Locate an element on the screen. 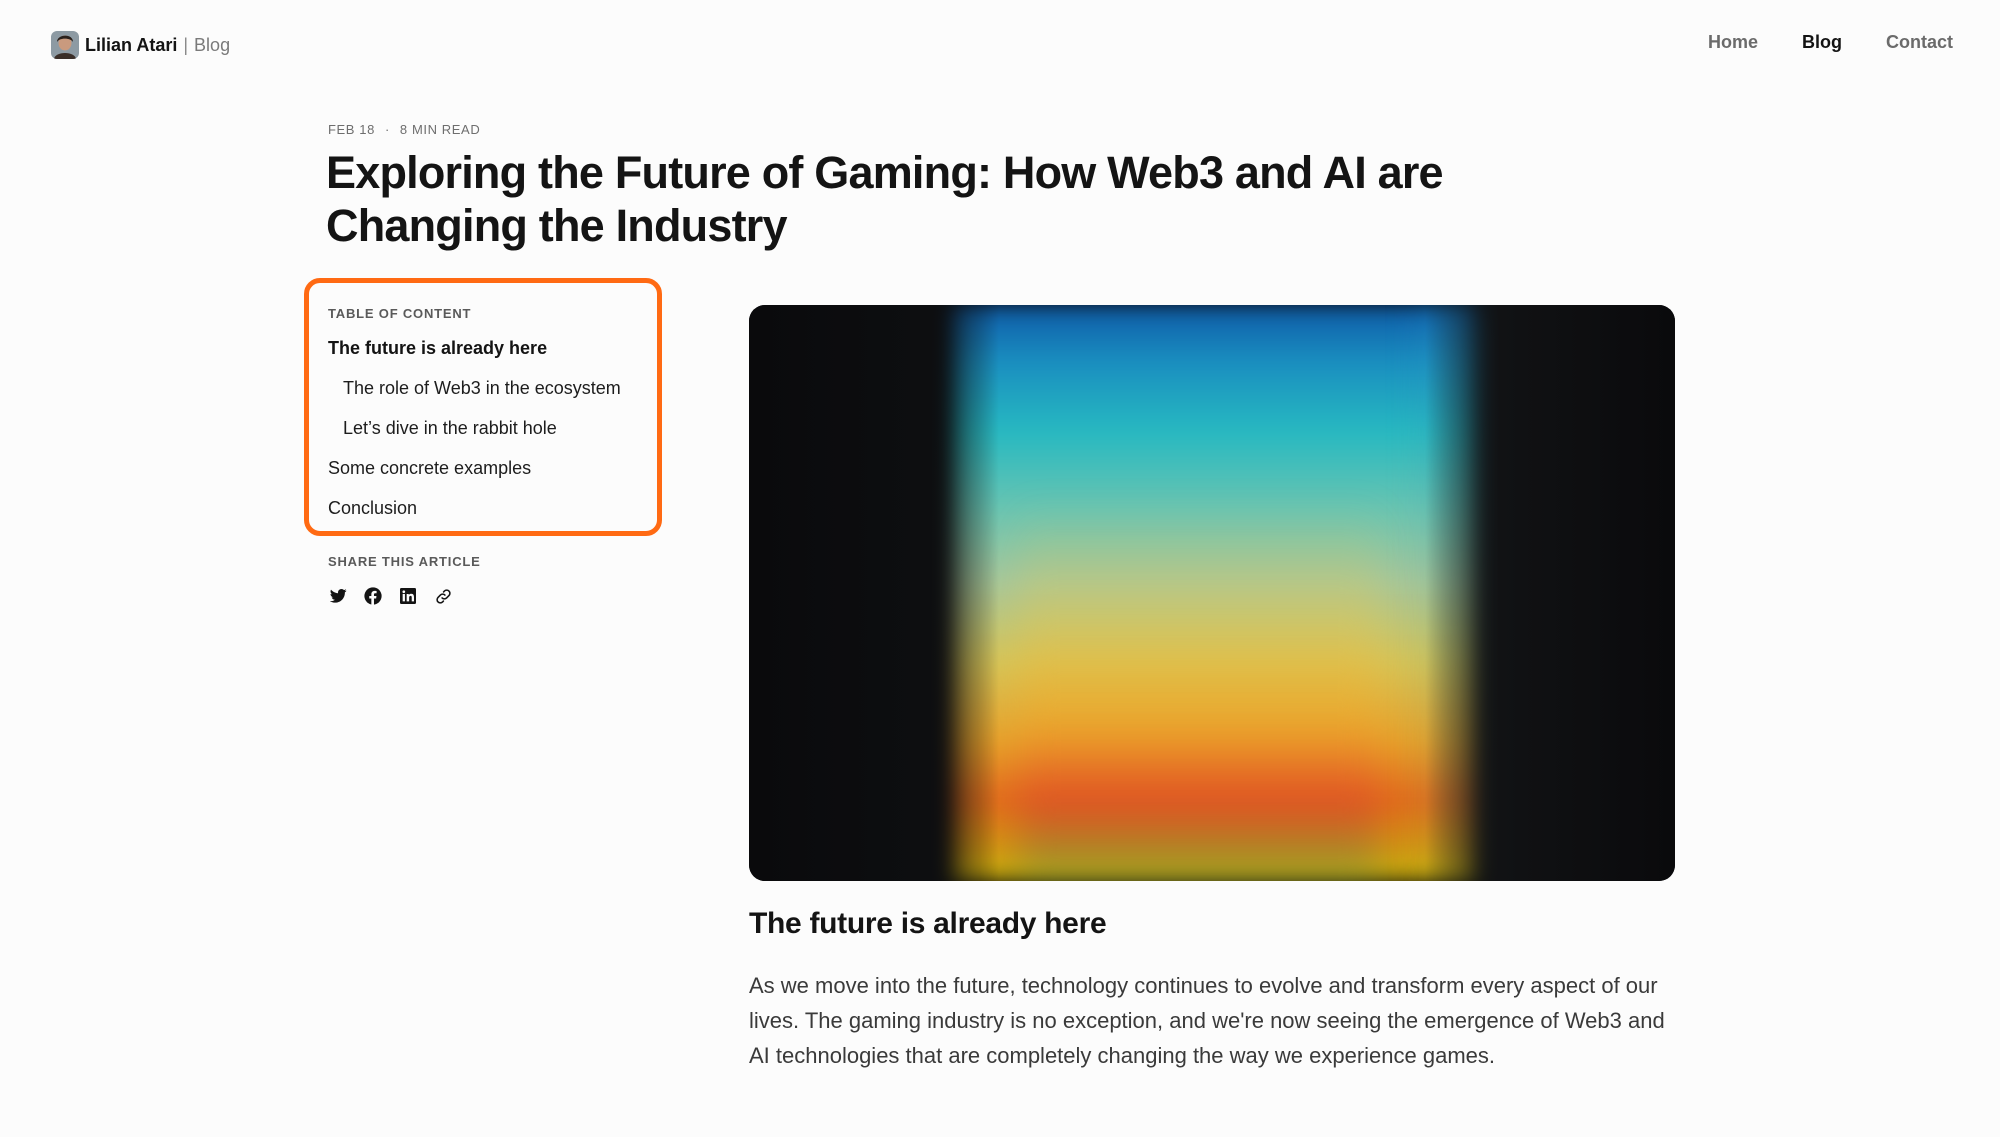 Image resolution: width=2000 pixels, height=1137 pixels. read-time: 8 MIN READ is located at coordinates (440, 129).